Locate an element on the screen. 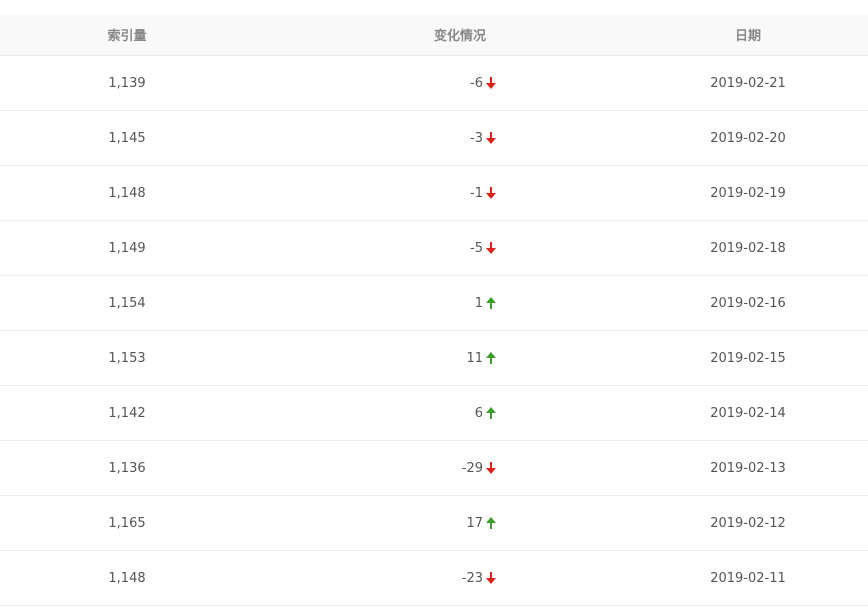  table-row: 1,153 11 2019-02-15 is located at coordinates (434, 358).